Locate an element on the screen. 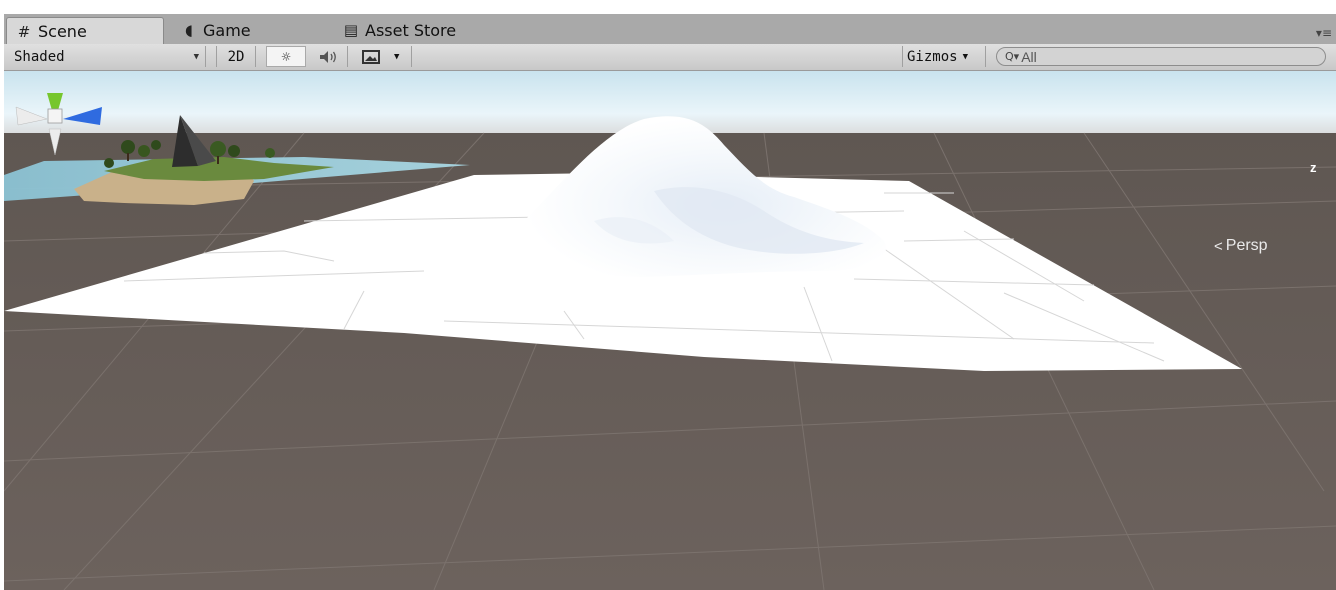  tab-asset-store-label: Asset Store is located at coordinates (411, 30).